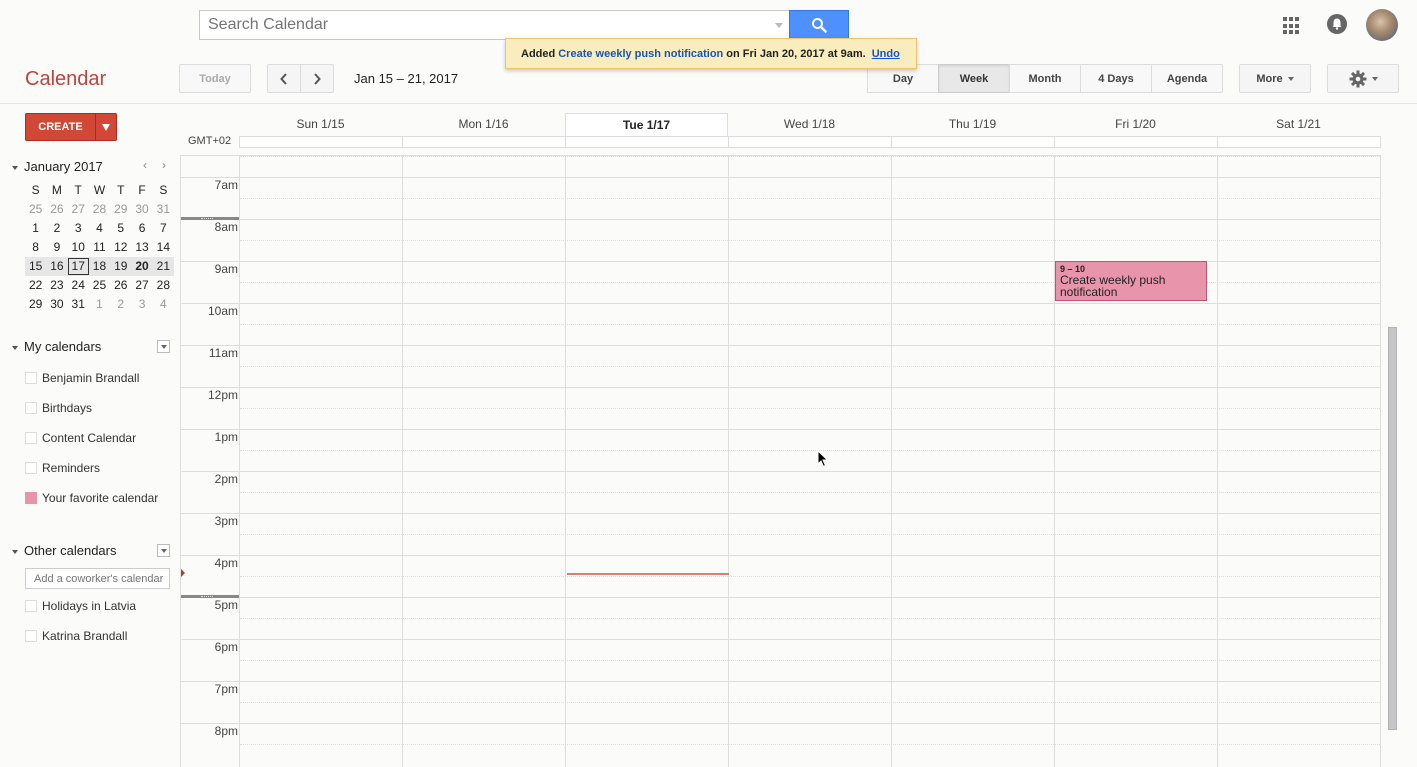 The width and height of the screenshot is (1417, 767). Describe the element at coordinates (1131, 281) in the screenshot. I see `calendar-event: 9 – 10 Create weekly push notification` at that location.